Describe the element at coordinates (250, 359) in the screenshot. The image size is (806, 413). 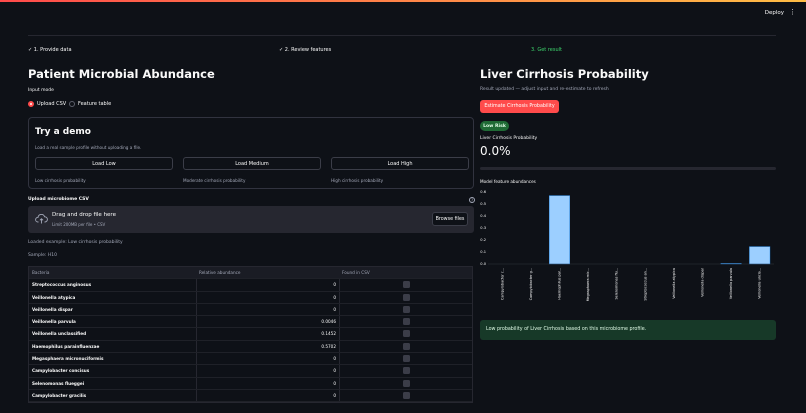
I see `table-row: Megasphaera micronuciformis 0` at that location.